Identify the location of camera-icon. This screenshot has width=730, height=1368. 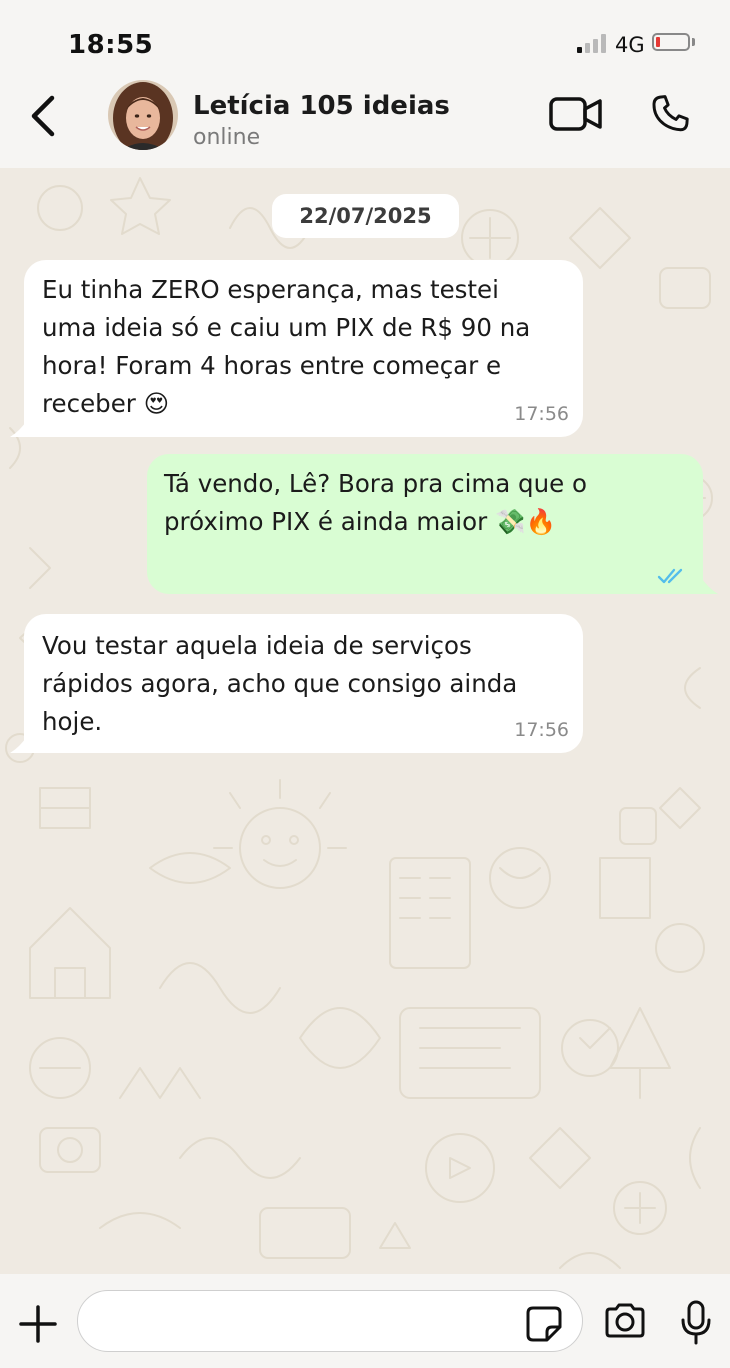
(625, 1320).